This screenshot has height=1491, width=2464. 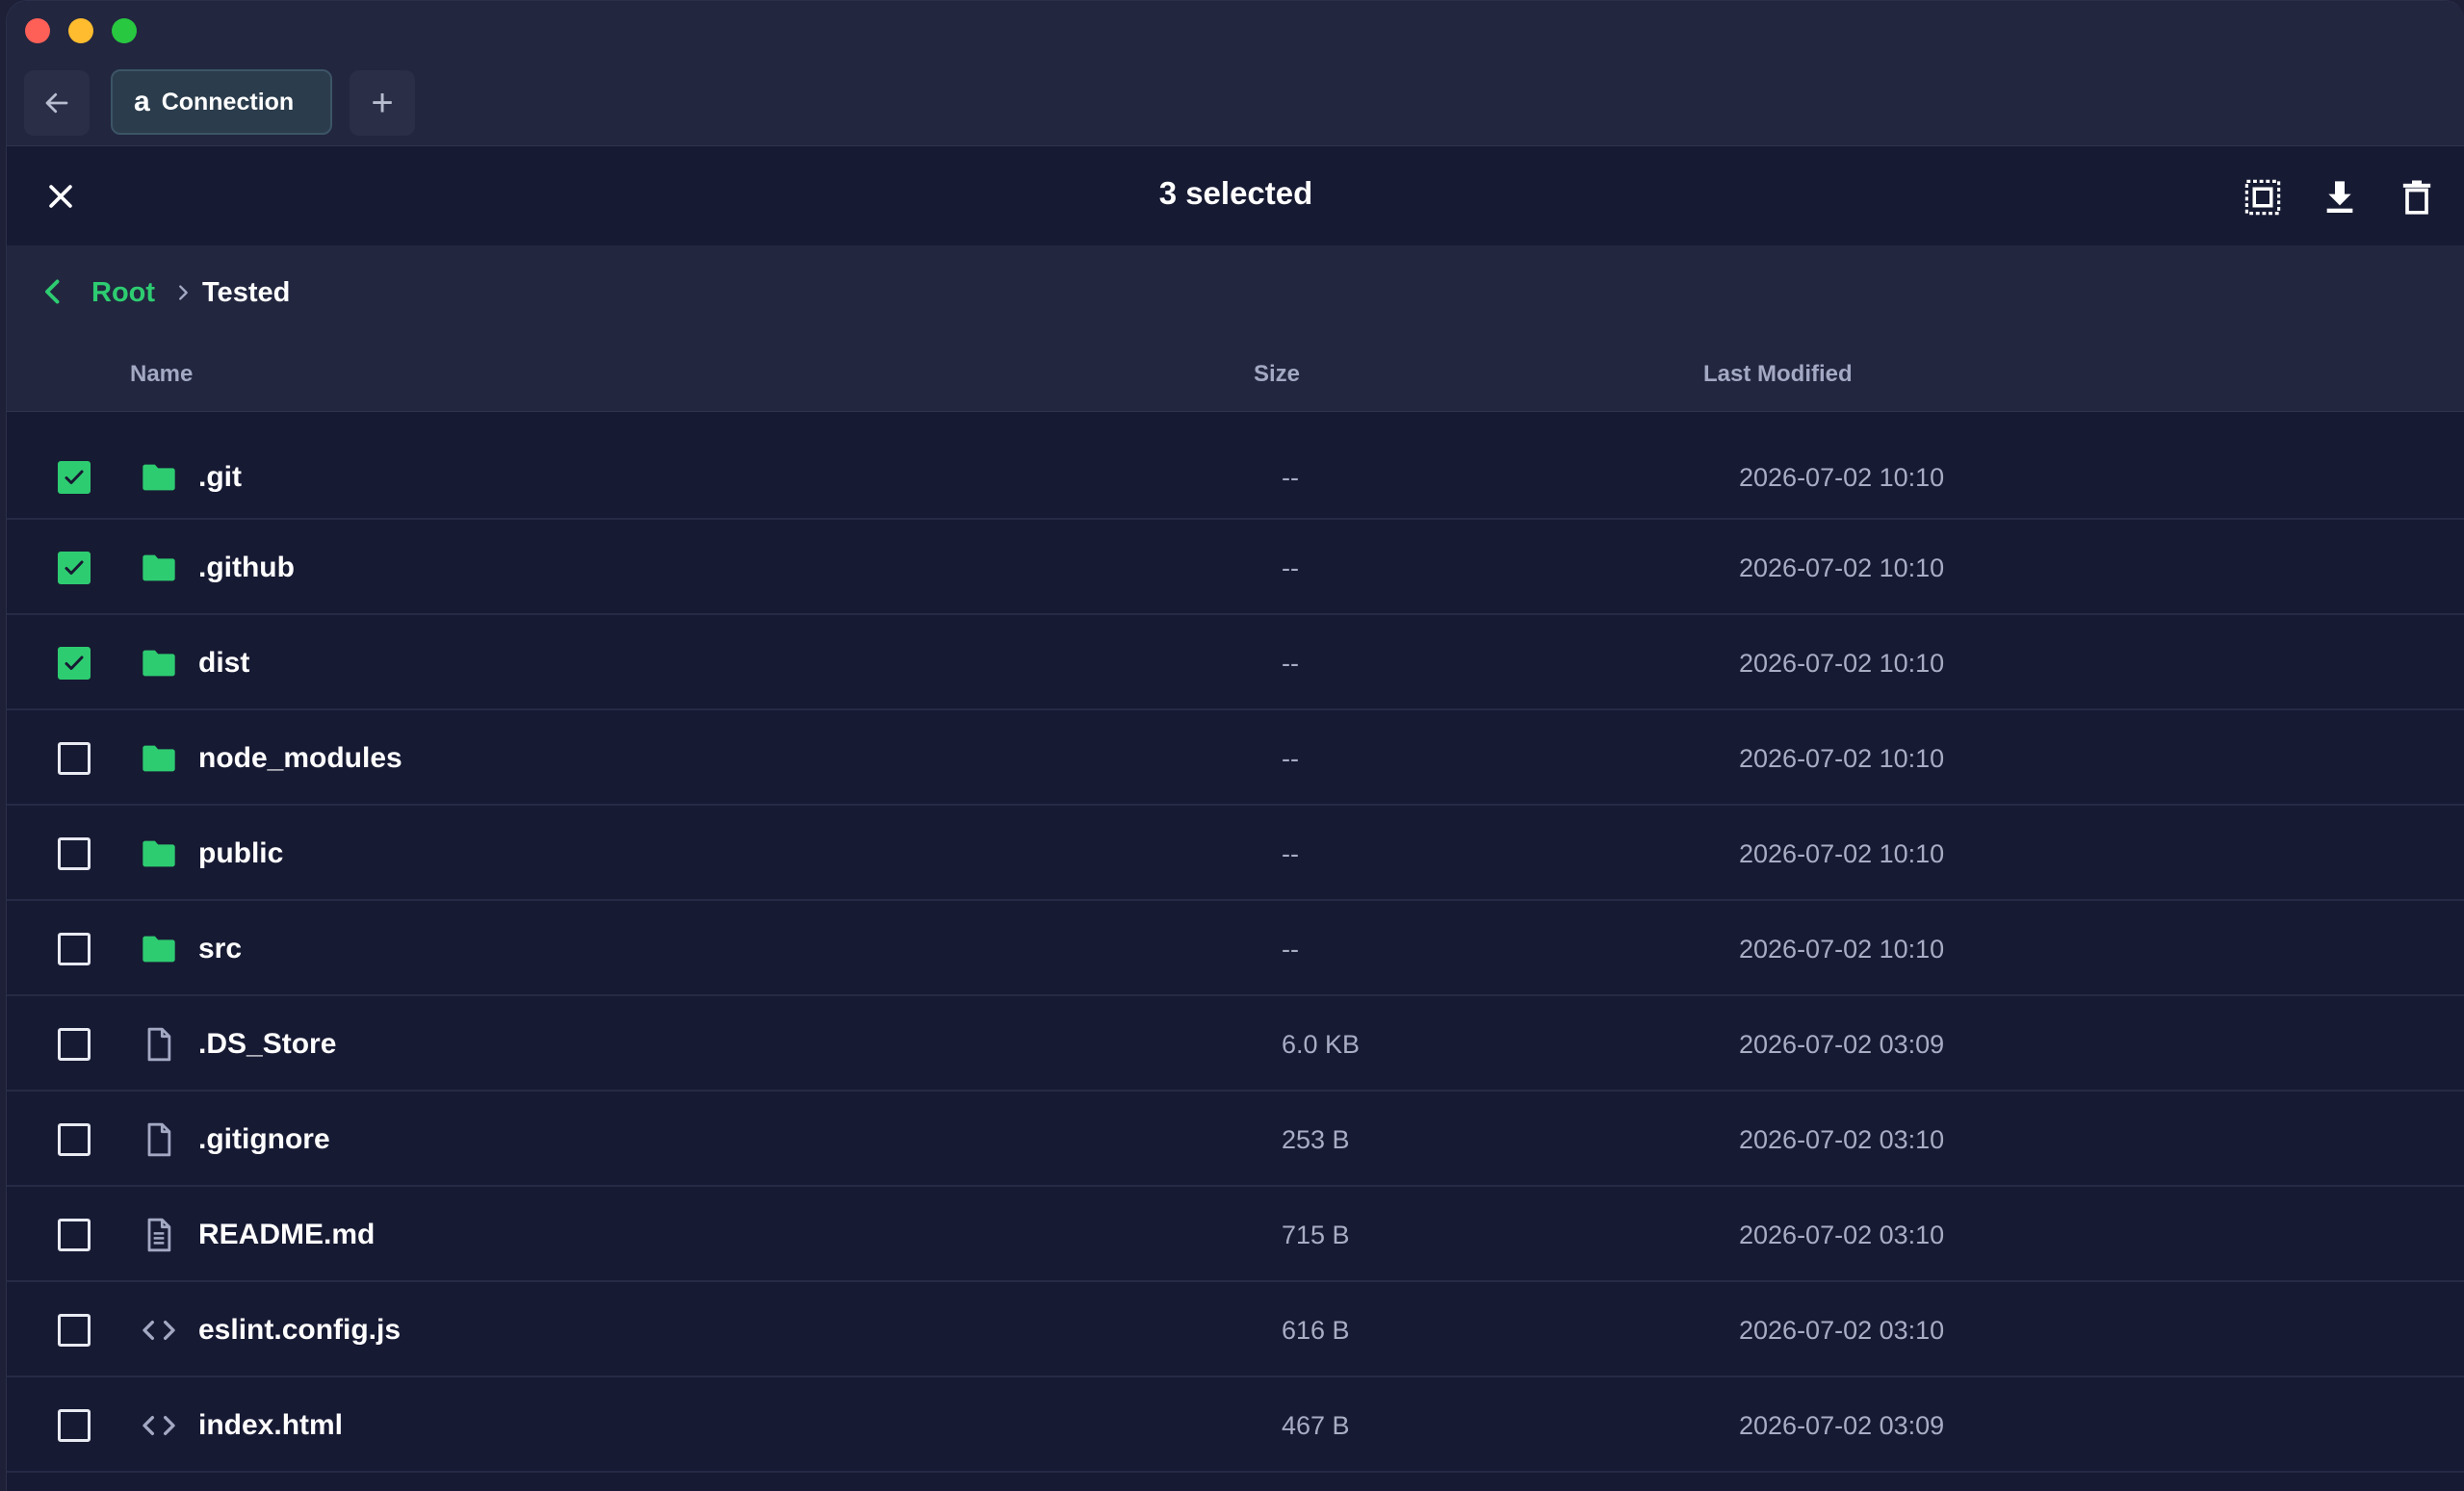 What do you see at coordinates (1316, 1139) in the screenshot?
I see `file-size: 253 B` at bounding box center [1316, 1139].